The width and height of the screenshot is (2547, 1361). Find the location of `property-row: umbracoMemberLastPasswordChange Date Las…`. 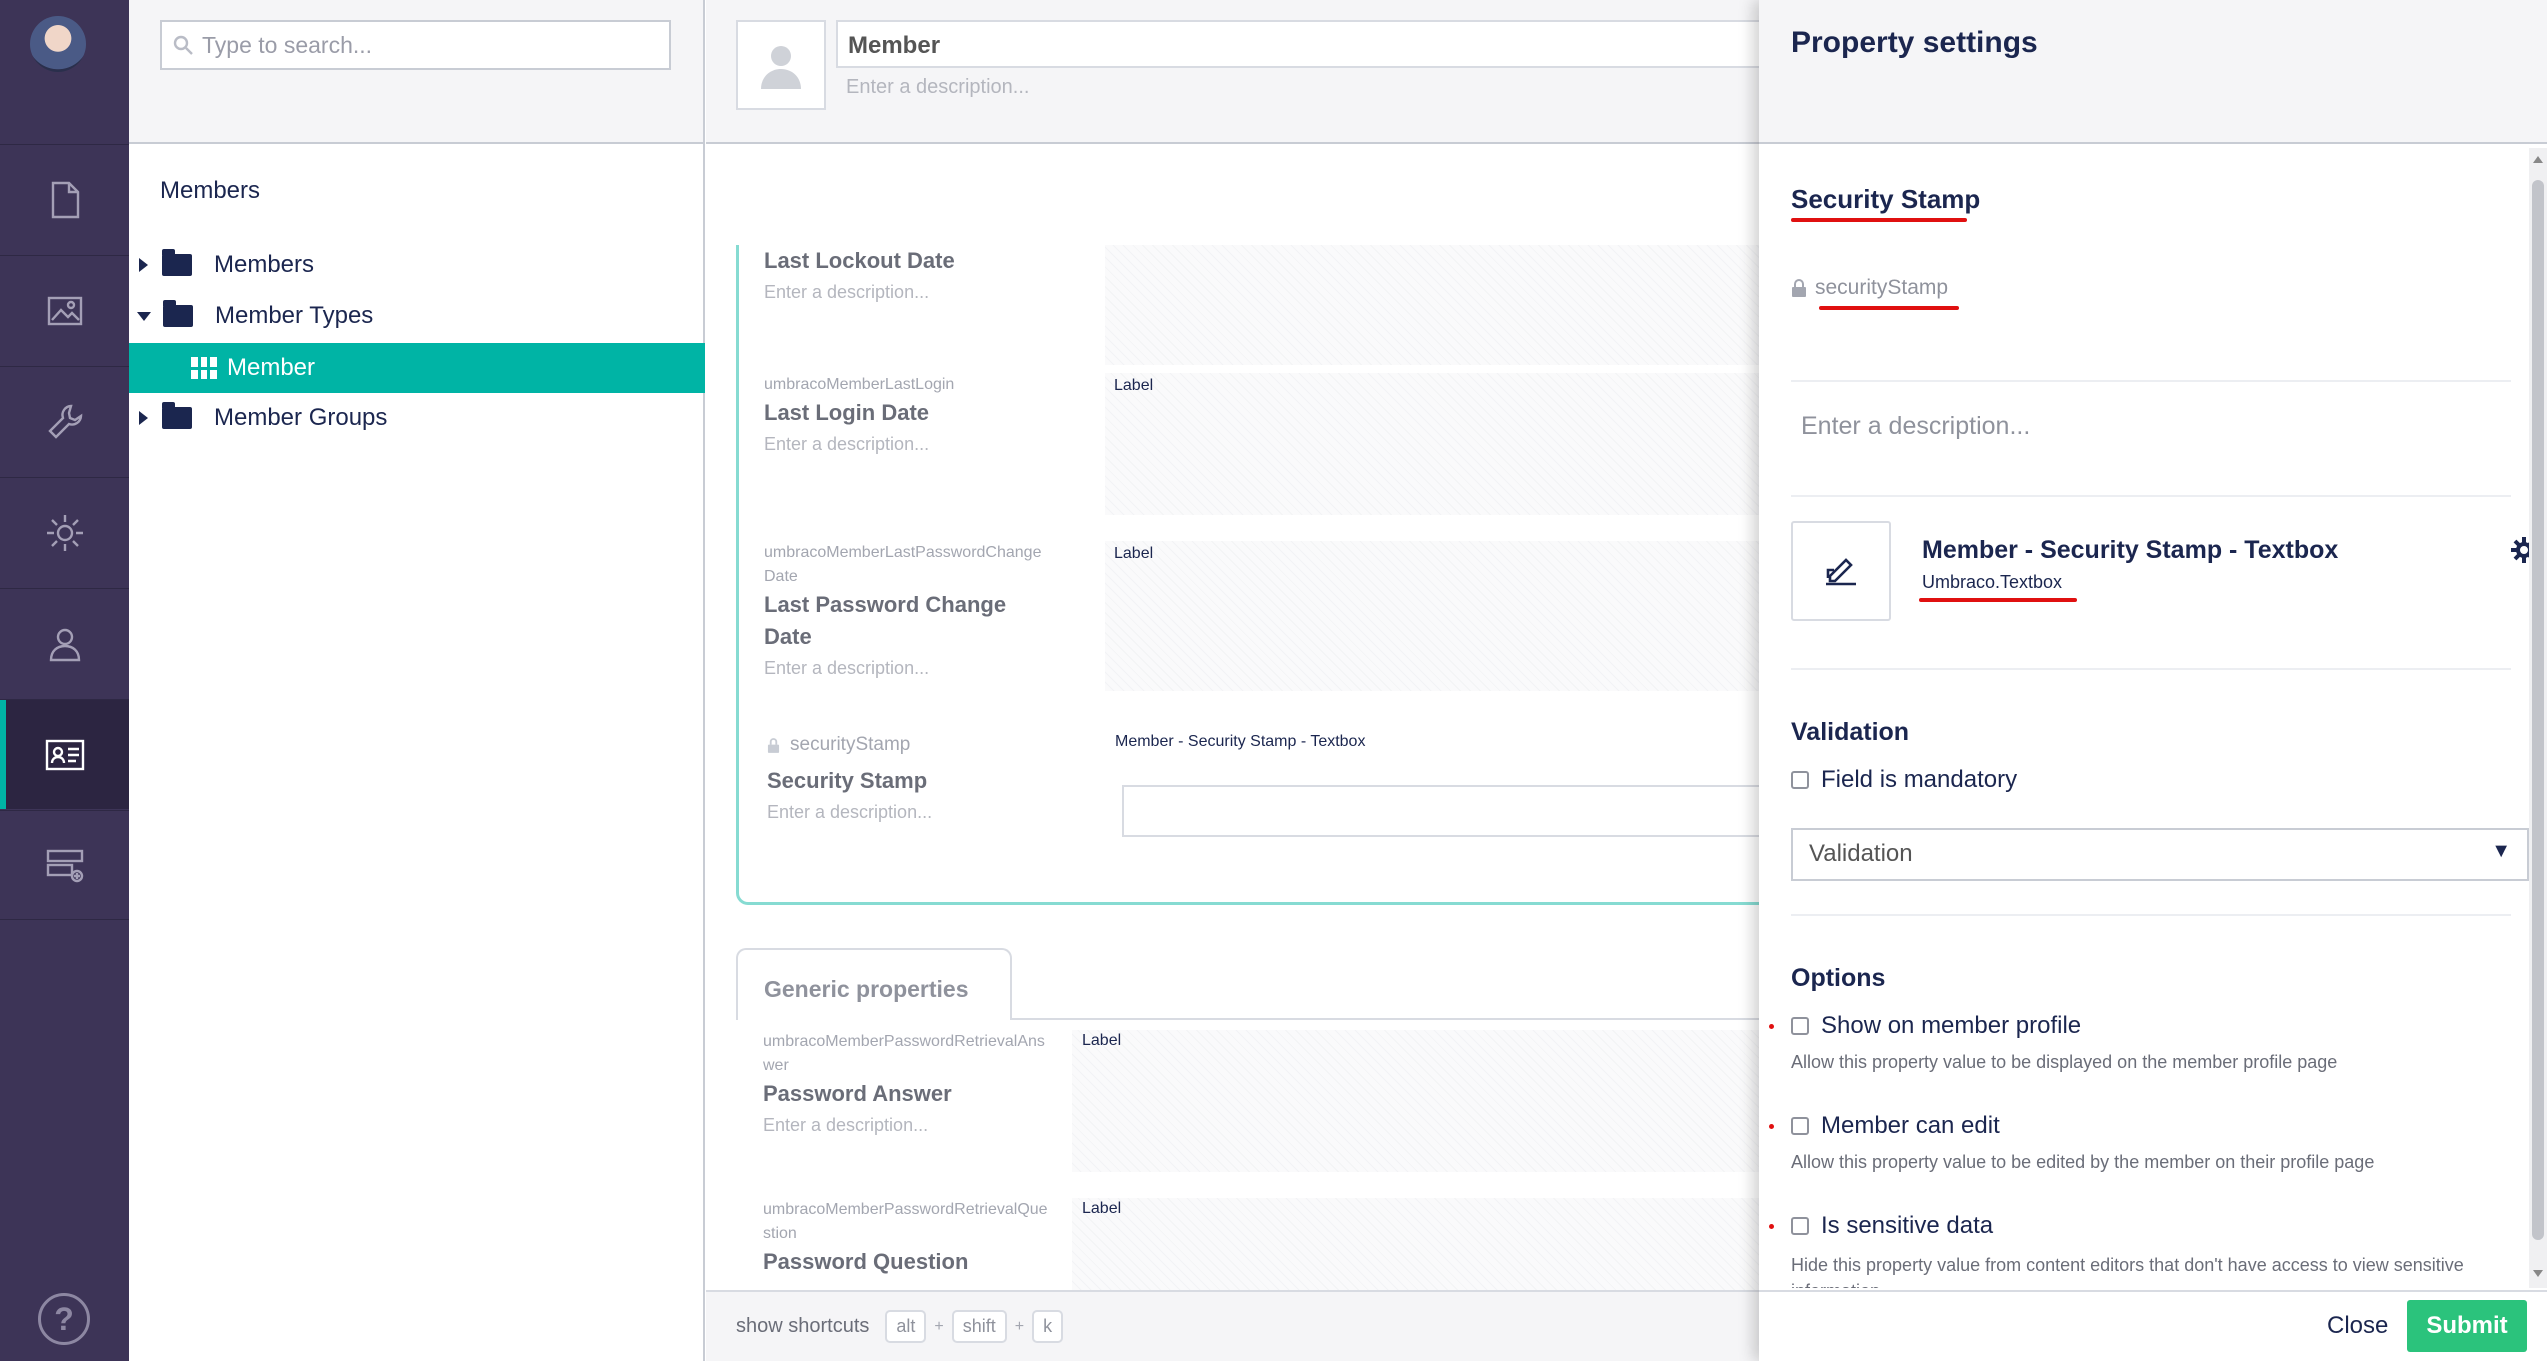

property-row: umbracoMemberLastPasswordChange Date Las… is located at coordinates (909, 612).